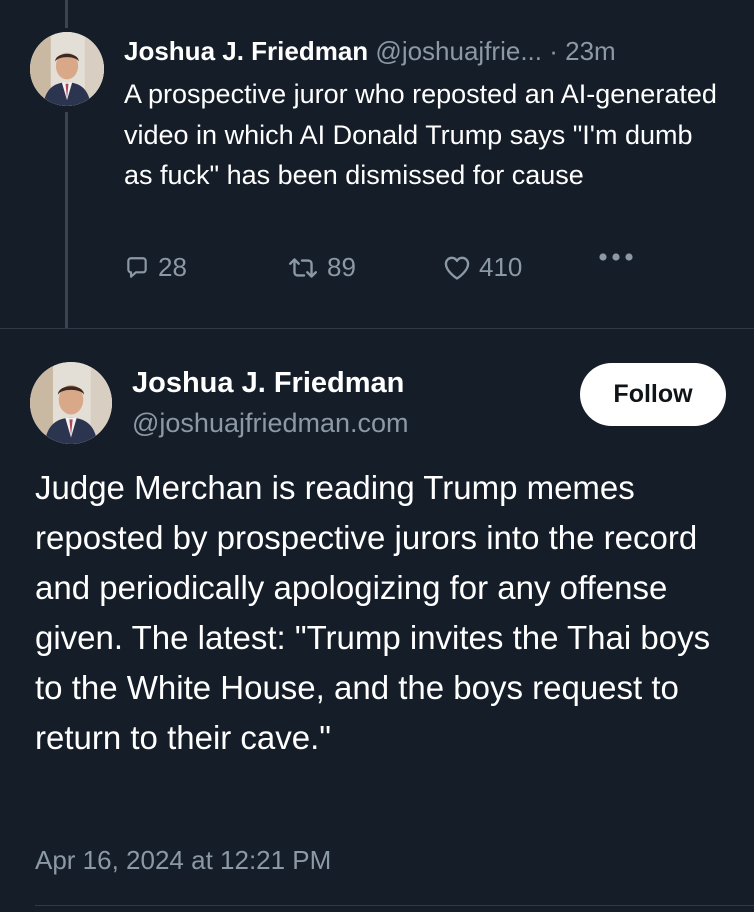  What do you see at coordinates (172, 267) in the screenshot?
I see `reply-count: 28` at bounding box center [172, 267].